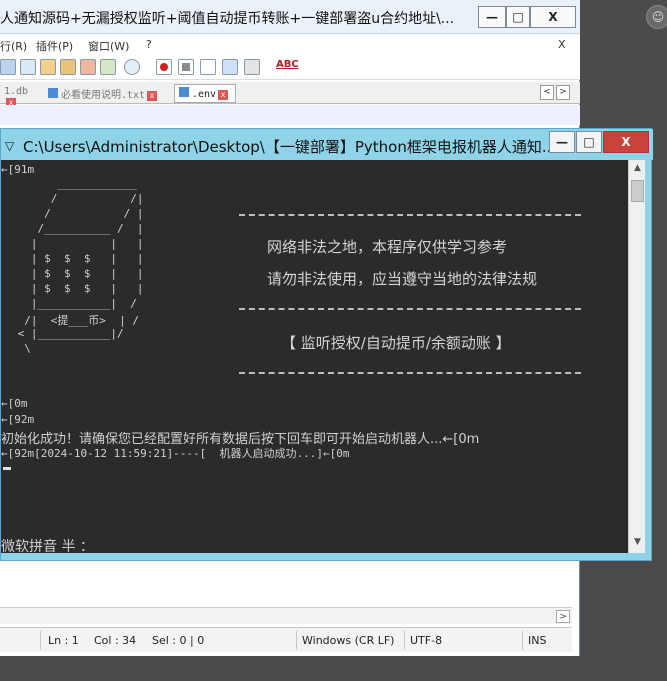  Describe the element at coordinates (7, 468) in the screenshot. I see `text-cursor` at that location.